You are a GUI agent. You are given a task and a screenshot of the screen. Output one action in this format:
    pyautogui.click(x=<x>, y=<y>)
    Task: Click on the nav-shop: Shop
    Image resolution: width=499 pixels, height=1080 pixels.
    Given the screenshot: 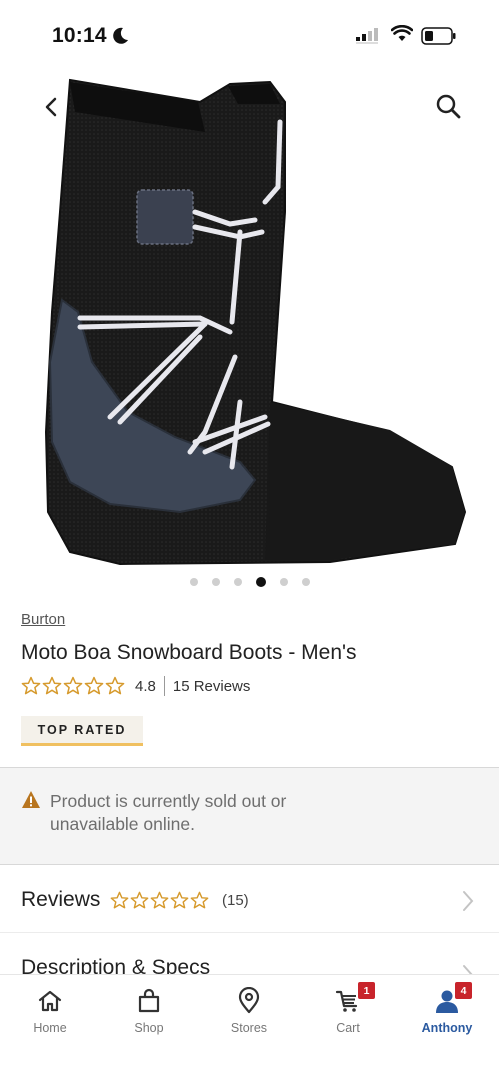 What is the action you would take?
    pyautogui.click(x=149, y=1010)
    